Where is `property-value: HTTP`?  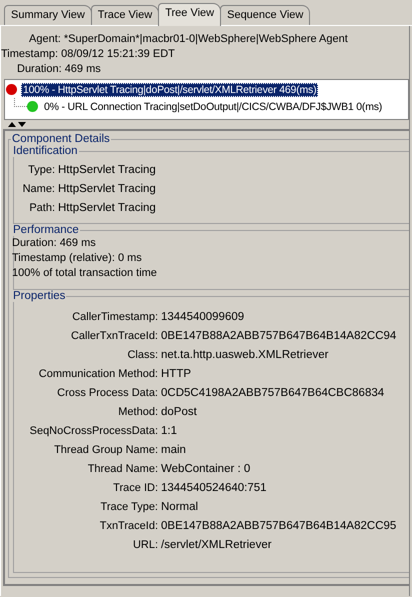 property-value: HTTP is located at coordinates (176, 374).